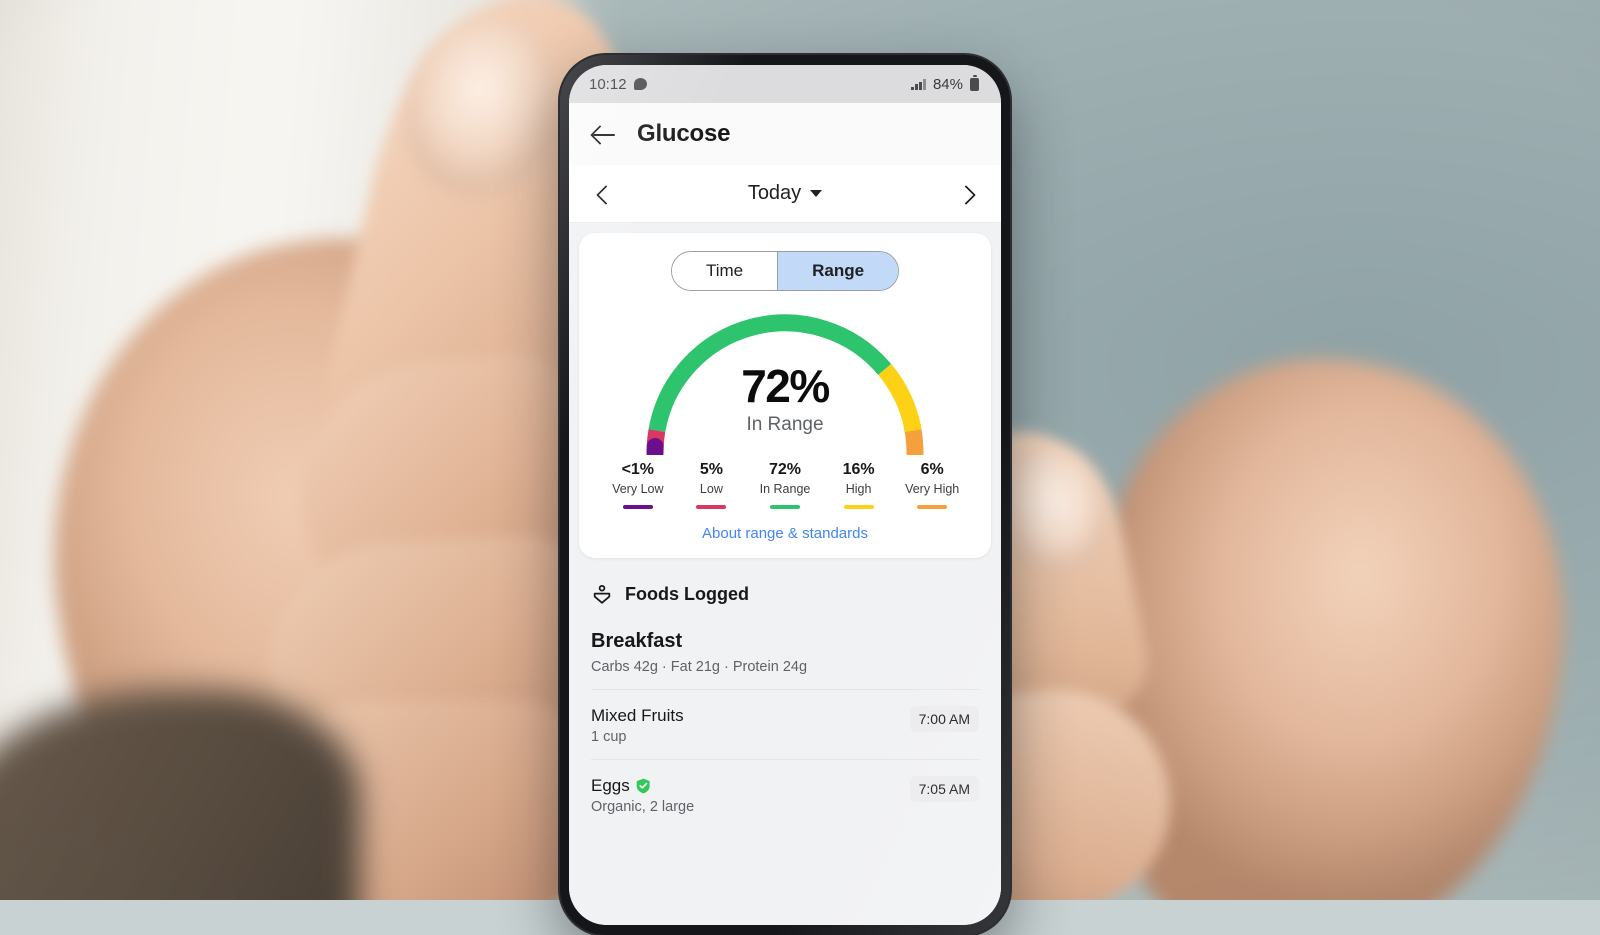 The height and width of the screenshot is (935, 1600). Describe the element at coordinates (785, 84) in the screenshot. I see `status-bar: 10:12 84%` at that location.